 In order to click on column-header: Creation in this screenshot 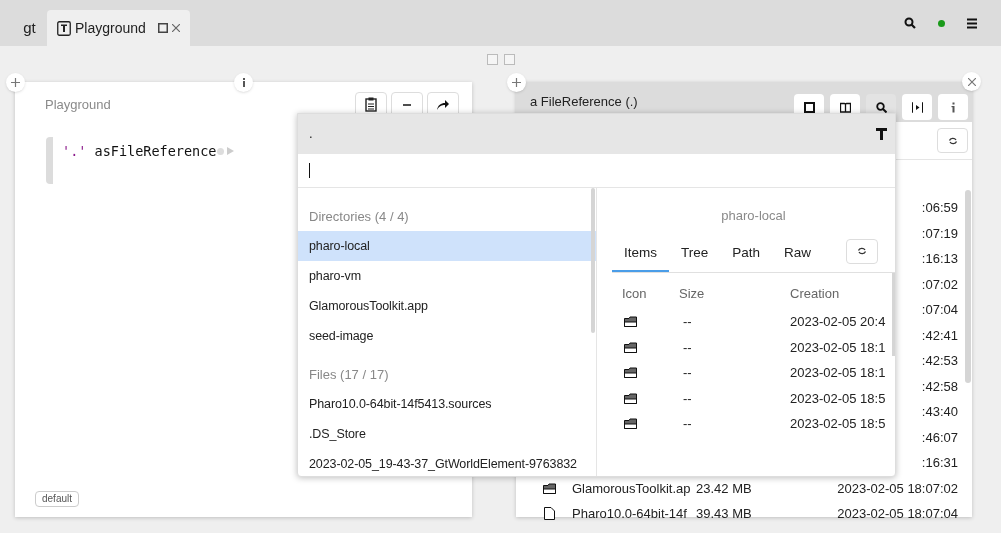, I will do `click(815, 294)`.